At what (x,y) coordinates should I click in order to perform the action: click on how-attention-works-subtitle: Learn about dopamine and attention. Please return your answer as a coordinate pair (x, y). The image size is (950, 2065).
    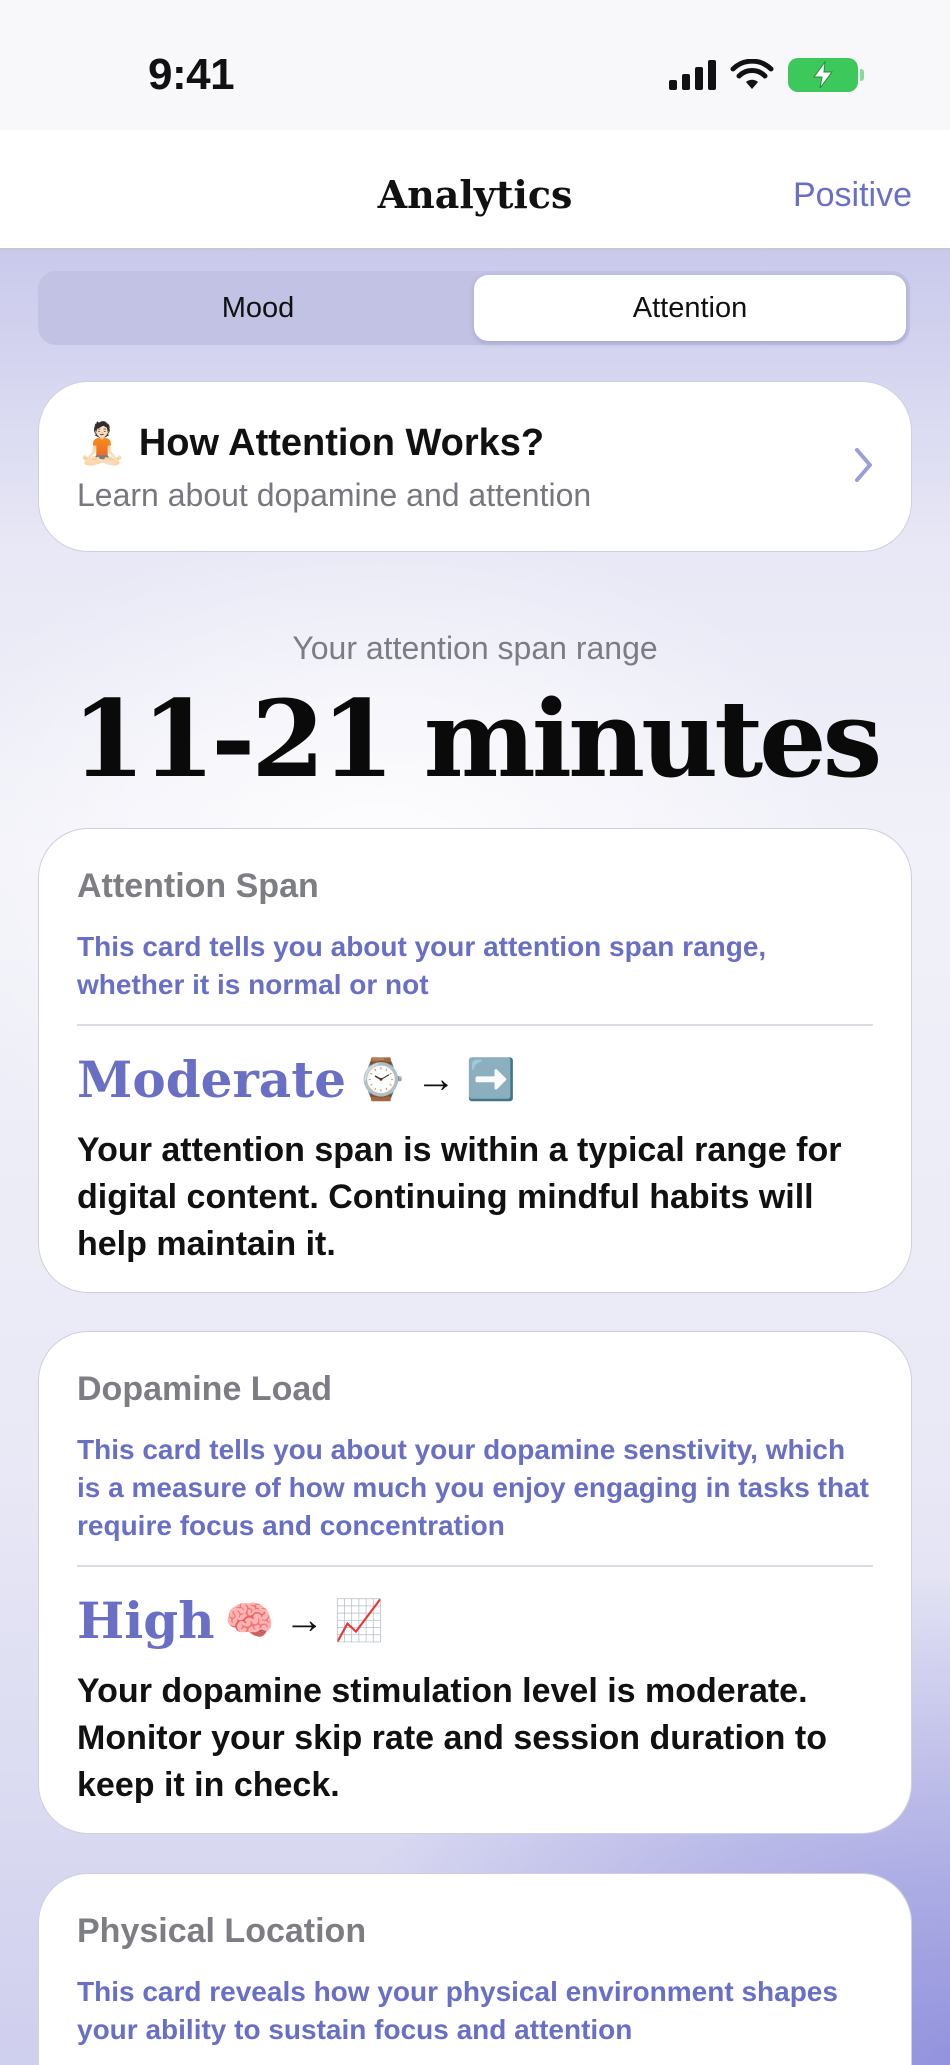
    Looking at the image, I should click on (334, 495).